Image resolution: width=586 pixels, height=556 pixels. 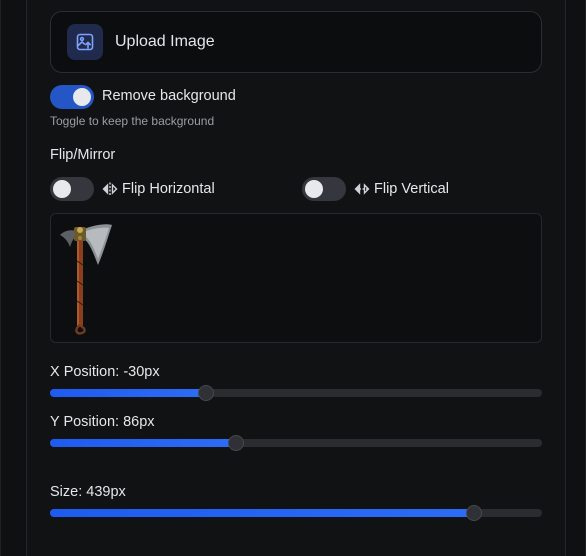 I want to click on flip-horizontal-label: Flip Horizontal, so click(x=168, y=189).